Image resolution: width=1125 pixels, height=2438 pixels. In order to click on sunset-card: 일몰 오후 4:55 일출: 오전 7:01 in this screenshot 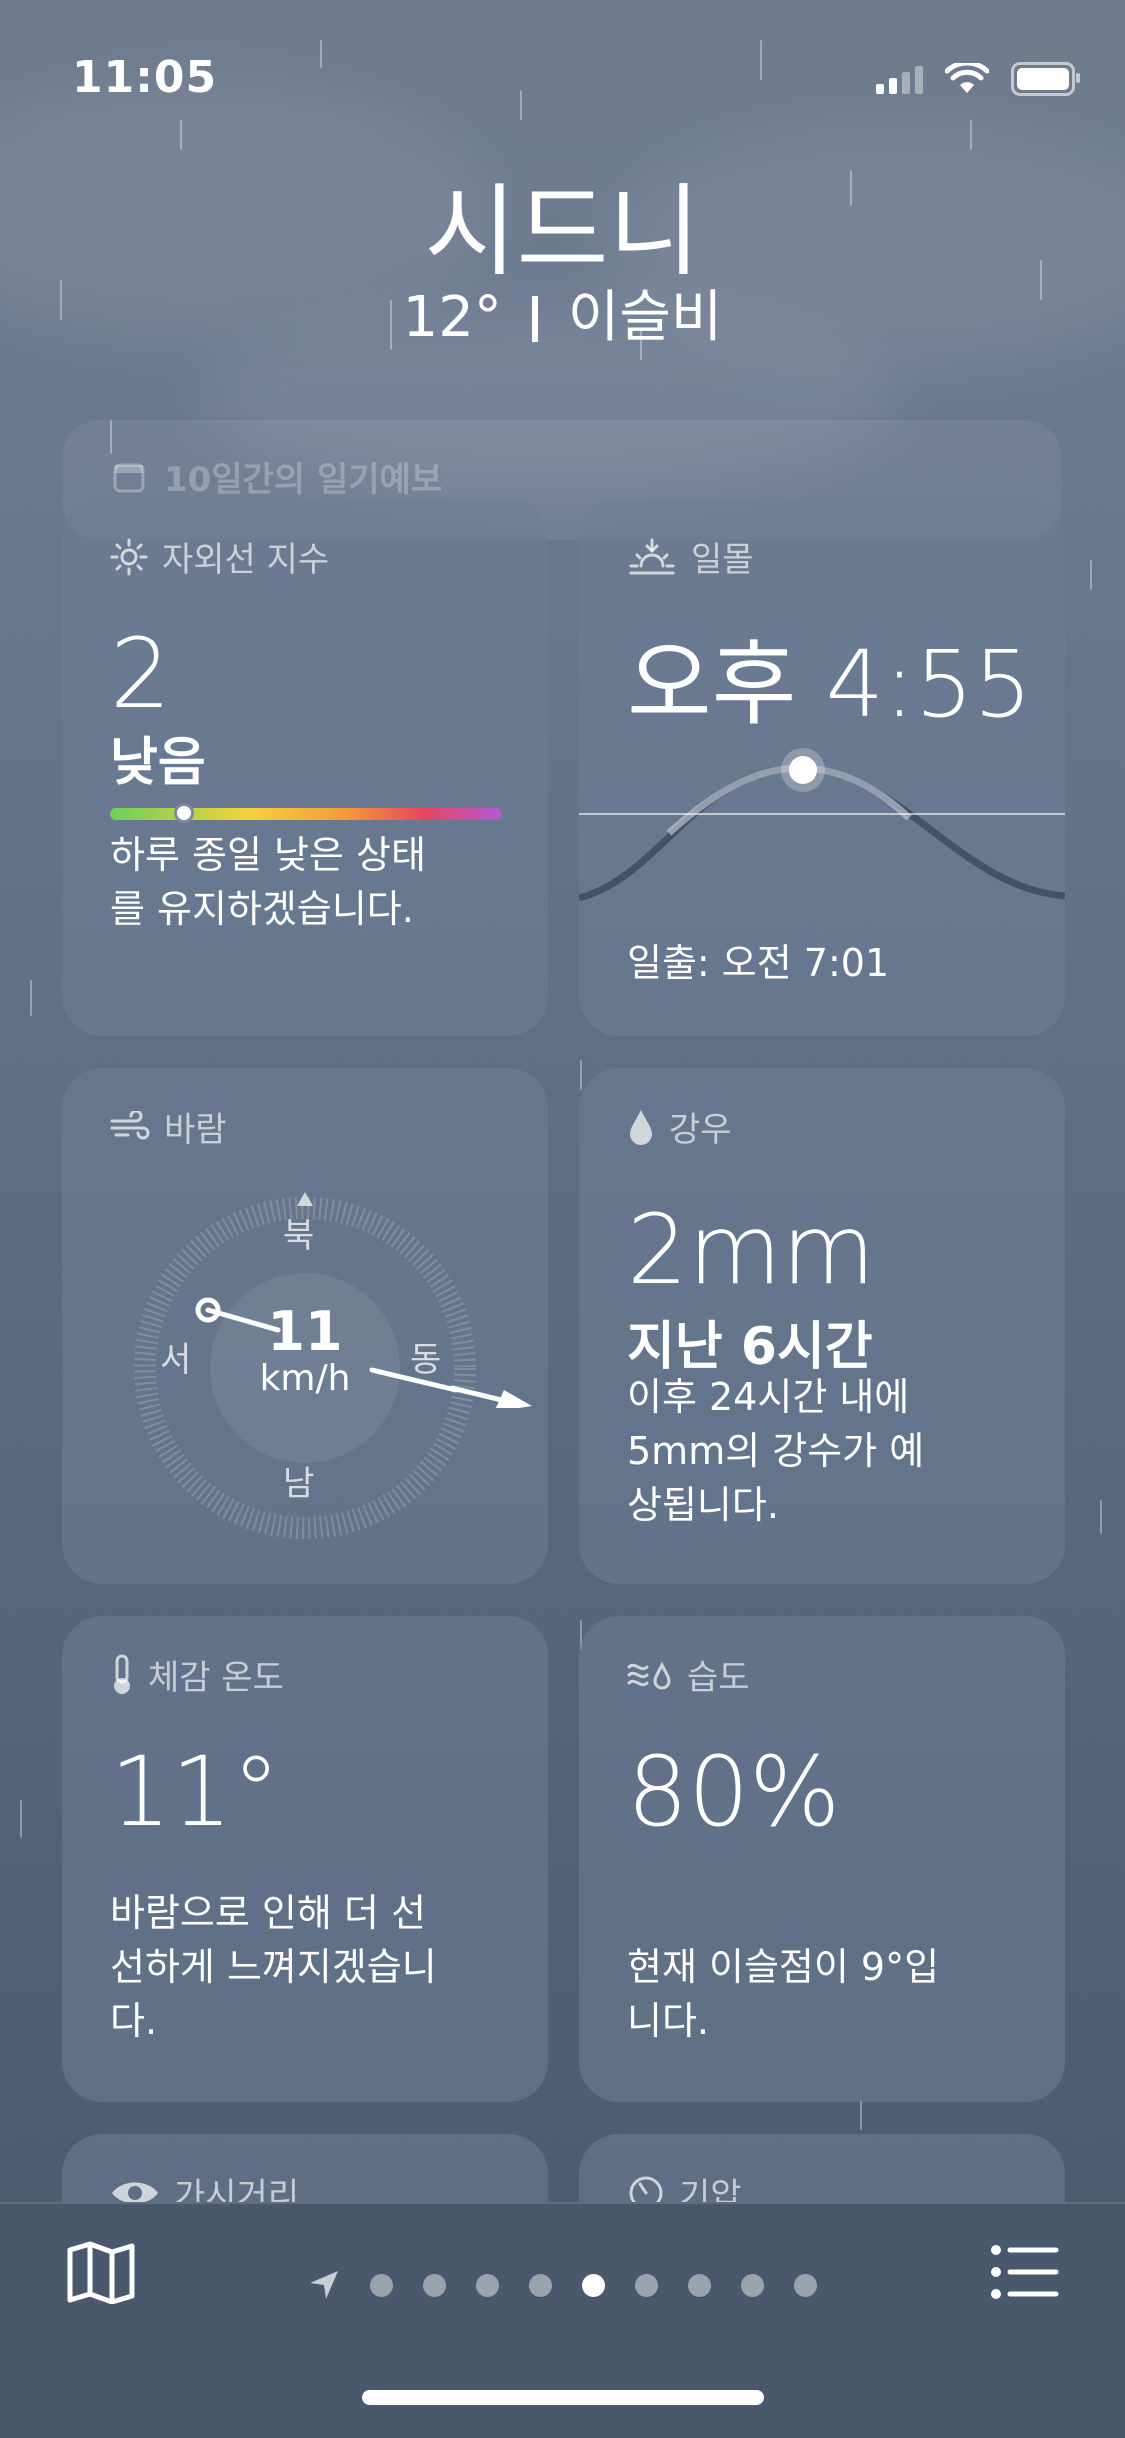, I will do `click(822, 767)`.